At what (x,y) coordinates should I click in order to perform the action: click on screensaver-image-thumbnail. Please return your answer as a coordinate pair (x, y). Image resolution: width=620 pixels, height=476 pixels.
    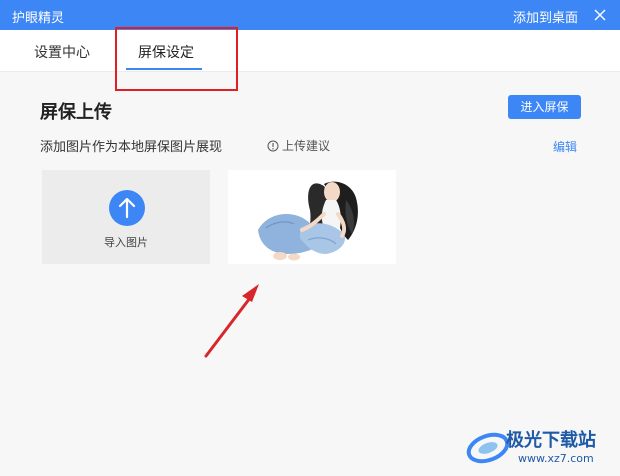
    Looking at the image, I should click on (312, 217).